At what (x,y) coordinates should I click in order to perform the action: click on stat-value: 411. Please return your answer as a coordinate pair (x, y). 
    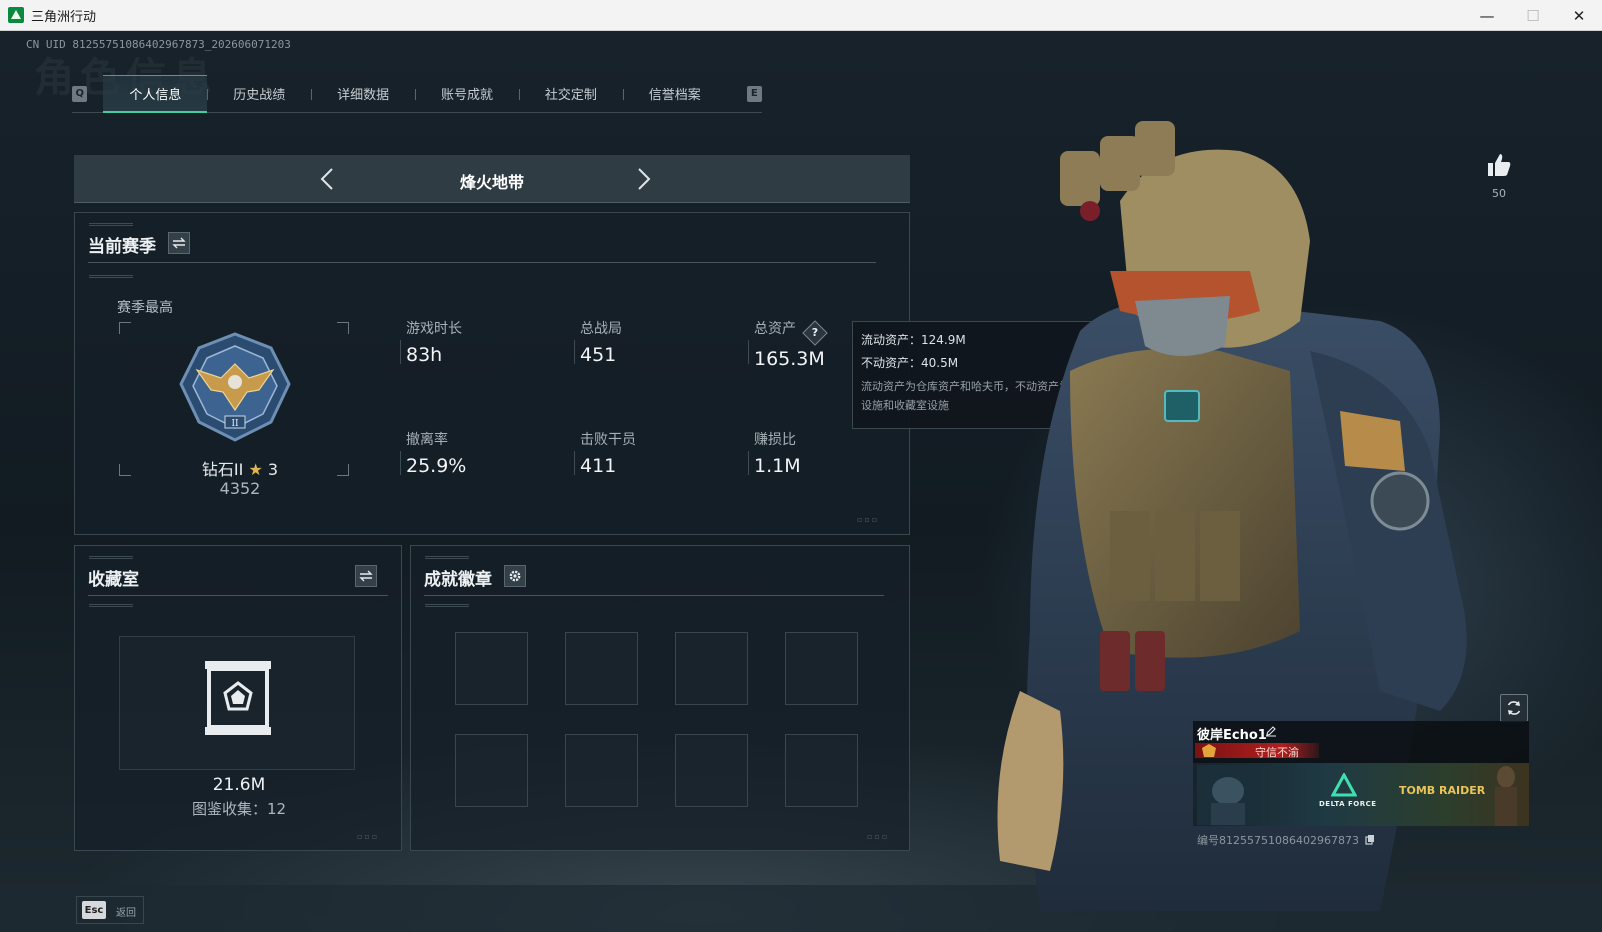
    Looking at the image, I should click on (598, 466).